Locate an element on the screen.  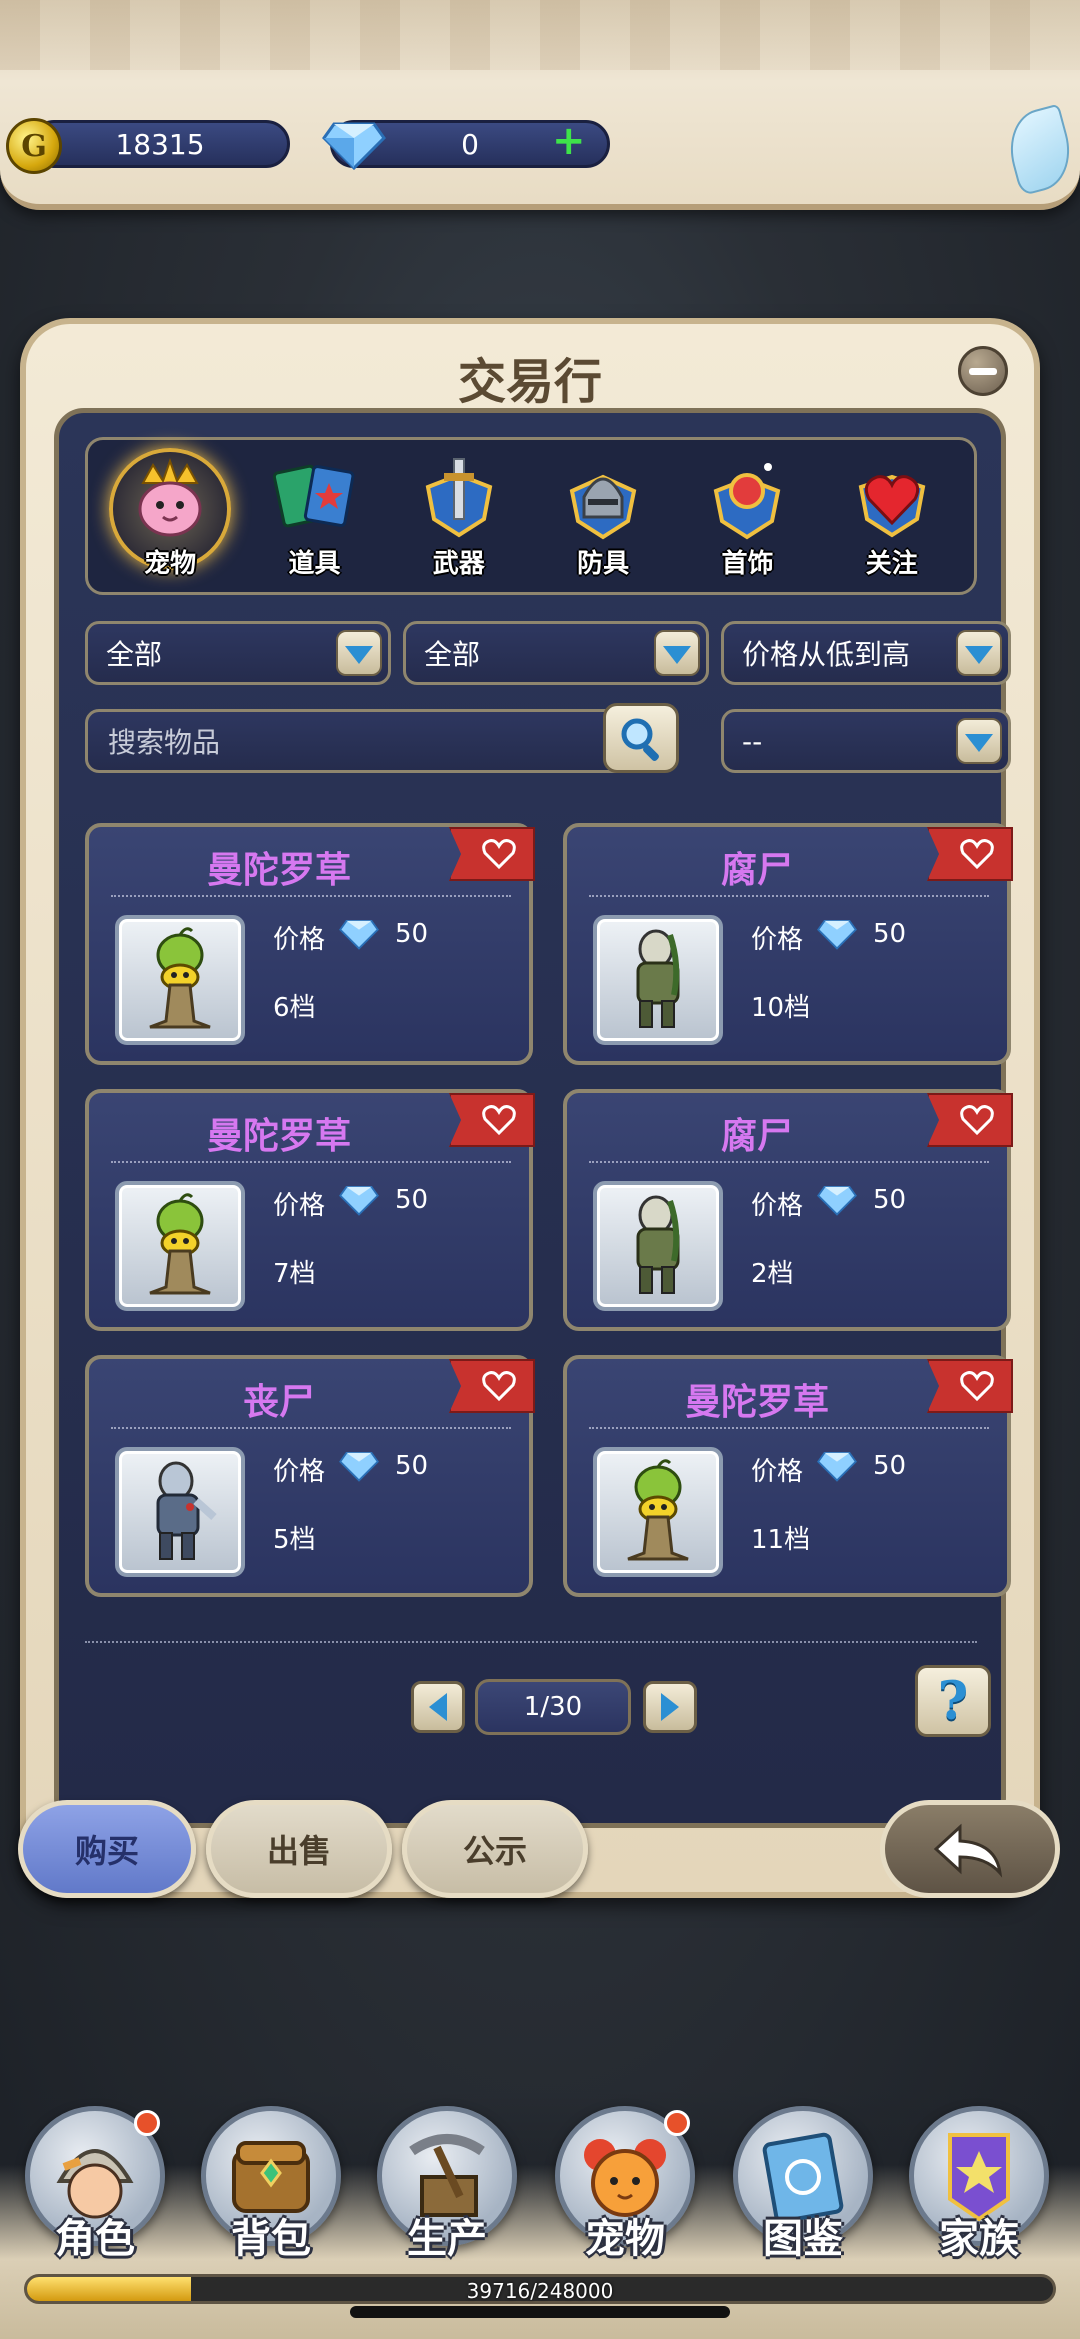
nav-family: 家族 is located at coordinates (979, 2186).